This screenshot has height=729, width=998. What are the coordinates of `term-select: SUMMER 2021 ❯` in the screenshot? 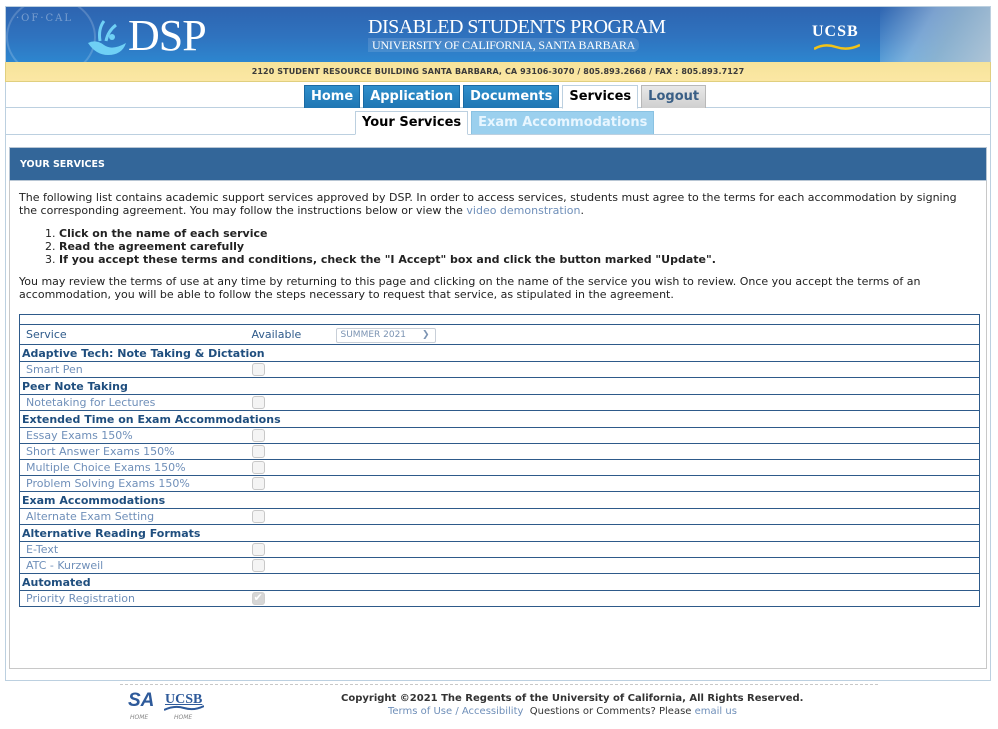 It's located at (385, 335).